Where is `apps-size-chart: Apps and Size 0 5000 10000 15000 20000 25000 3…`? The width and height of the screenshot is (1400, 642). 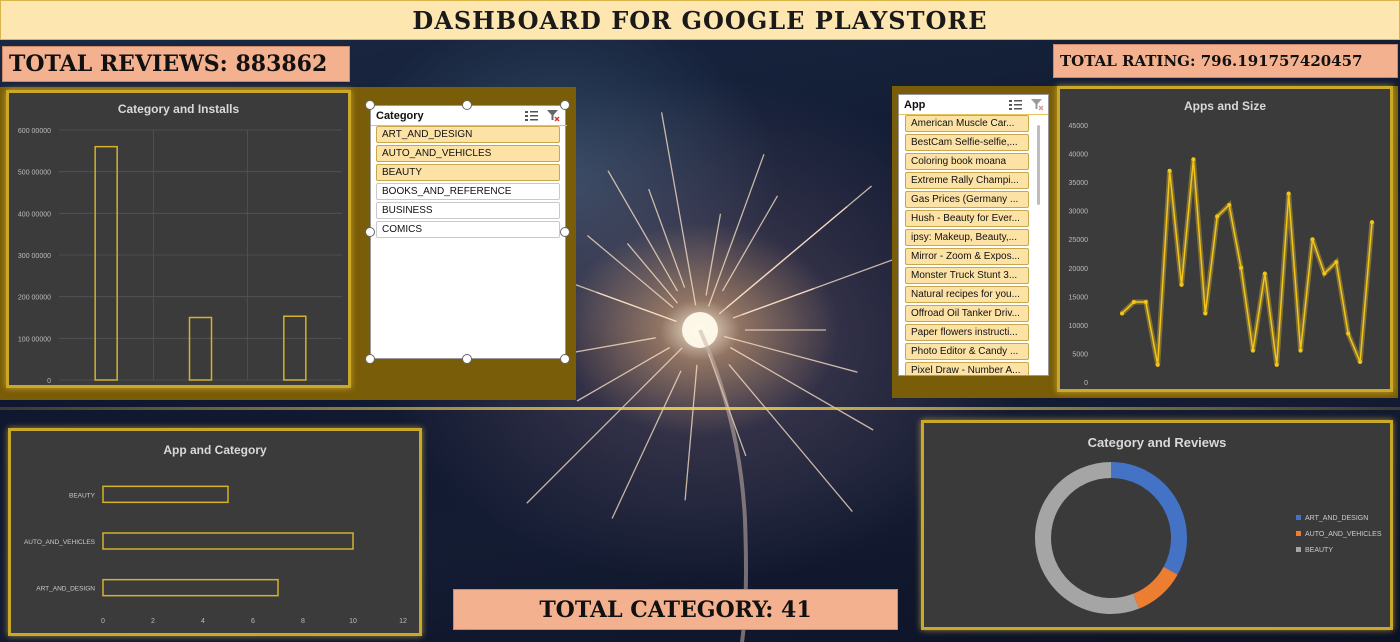 apps-size-chart: Apps and Size 0 5000 10000 15000 20000 25000 3… is located at coordinates (1225, 239).